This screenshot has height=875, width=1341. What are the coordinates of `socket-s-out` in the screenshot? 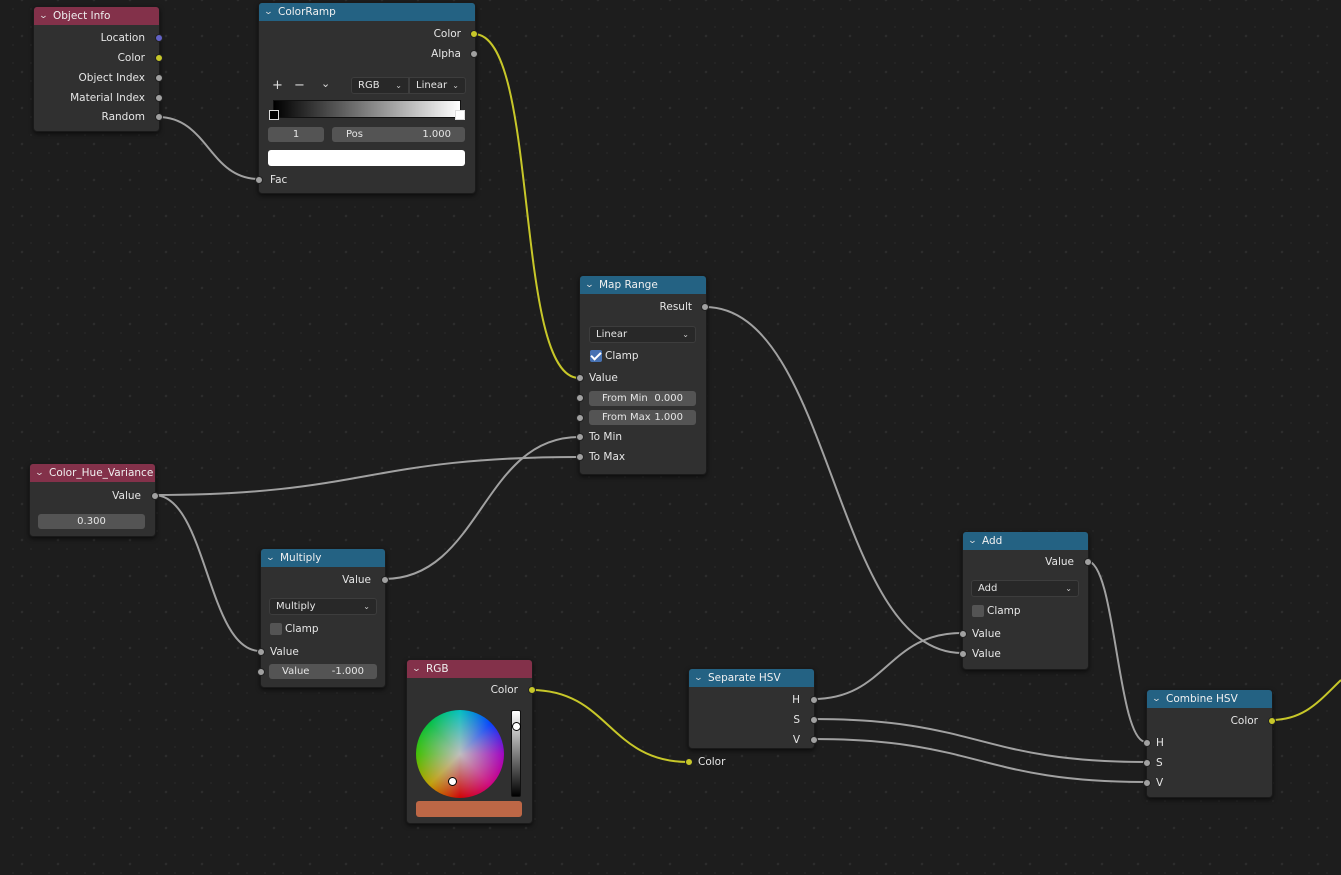 It's located at (814, 720).